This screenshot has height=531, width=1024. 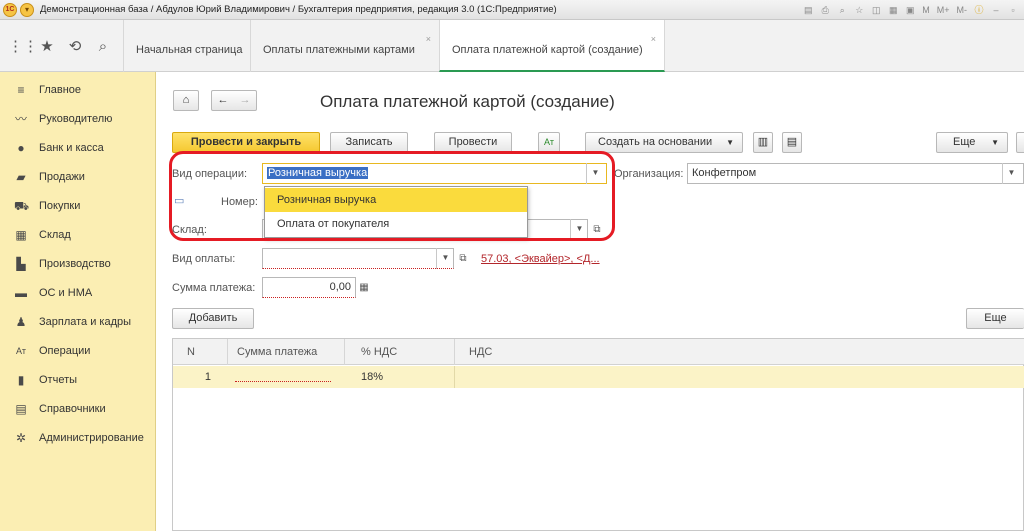 I want to click on print-icon: ▥, so click(x=763, y=142).